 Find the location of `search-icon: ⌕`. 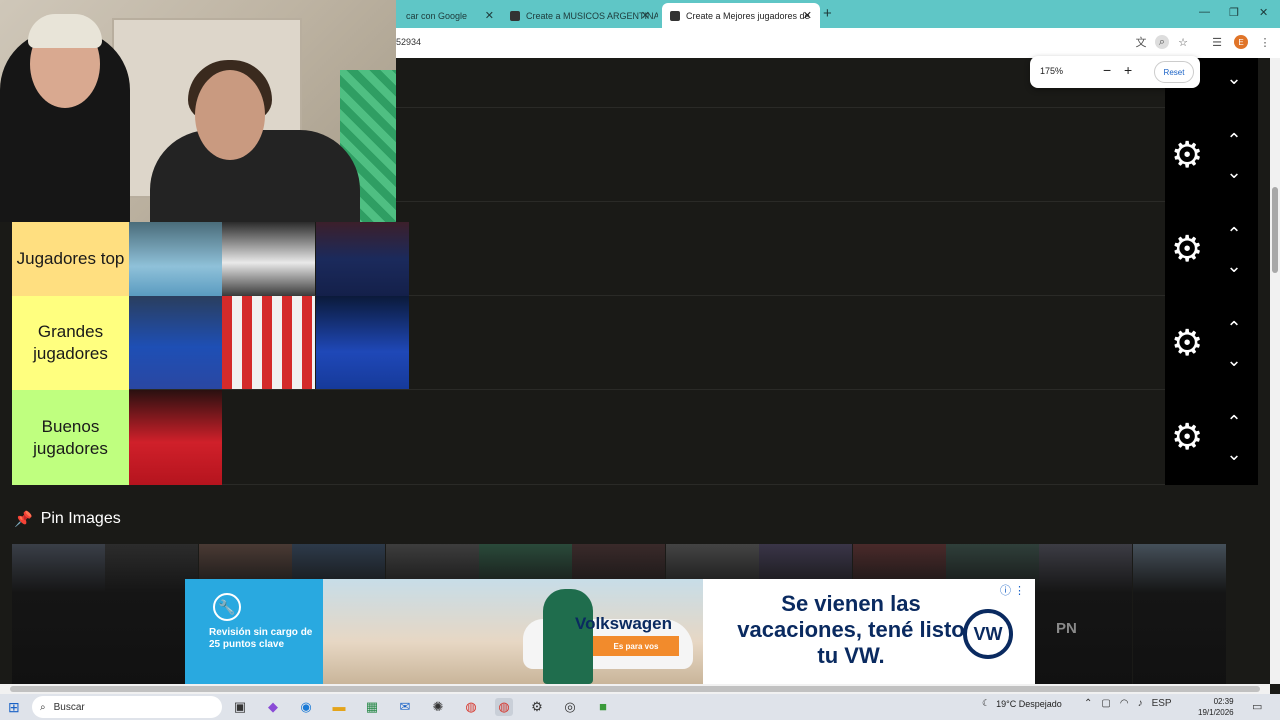

search-icon: ⌕ is located at coordinates (43, 707).